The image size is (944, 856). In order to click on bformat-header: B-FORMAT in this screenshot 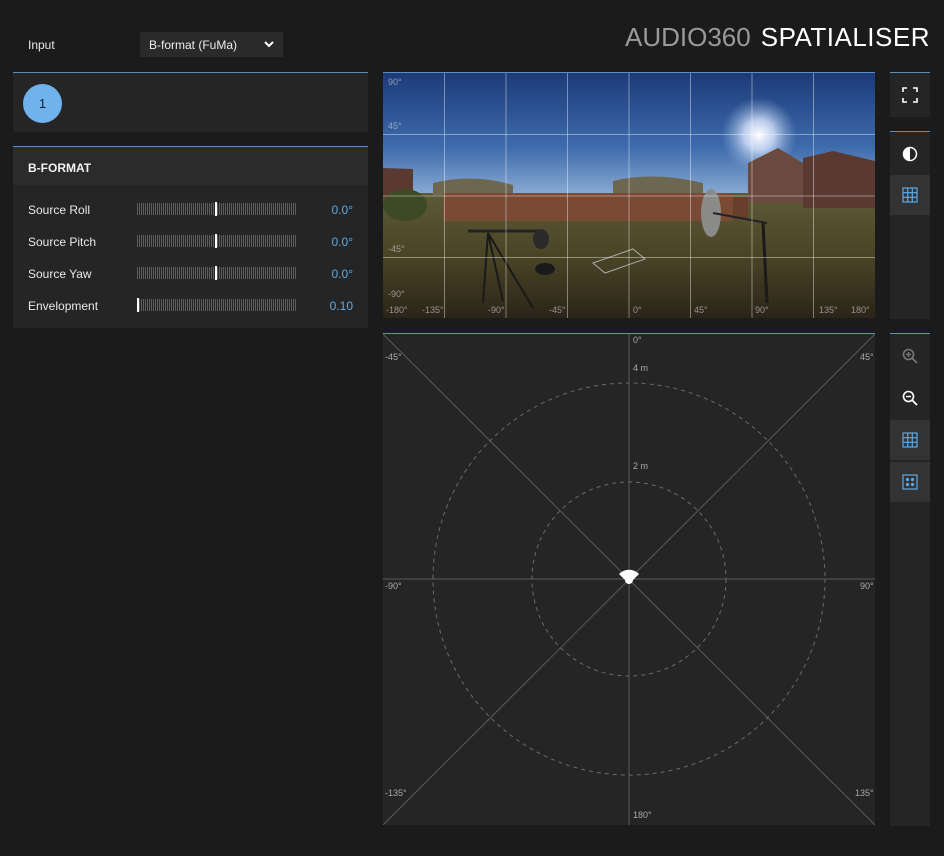, I will do `click(190, 166)`.